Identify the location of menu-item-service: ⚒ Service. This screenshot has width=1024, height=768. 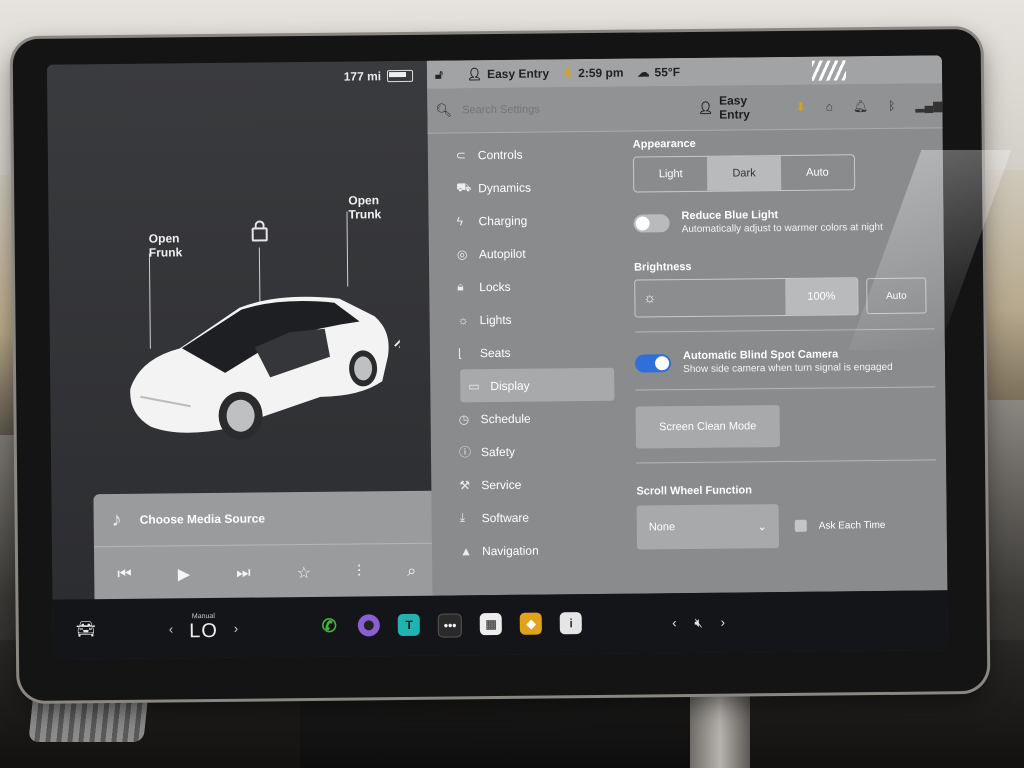
(531, 484).